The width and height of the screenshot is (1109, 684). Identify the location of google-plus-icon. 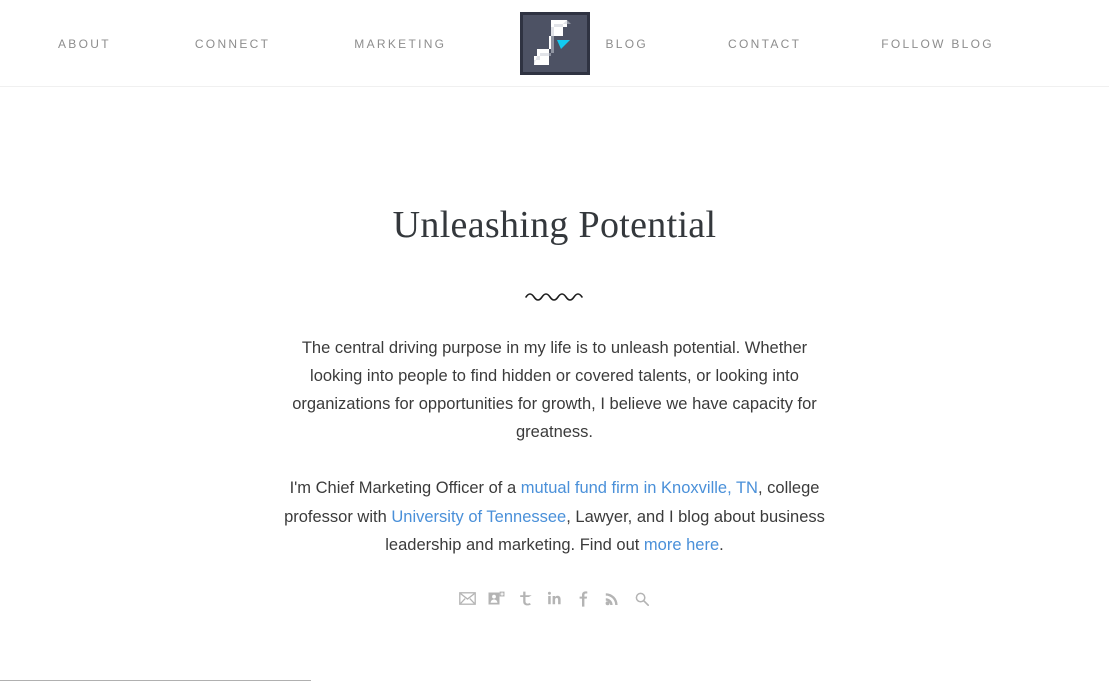
(496, 598).